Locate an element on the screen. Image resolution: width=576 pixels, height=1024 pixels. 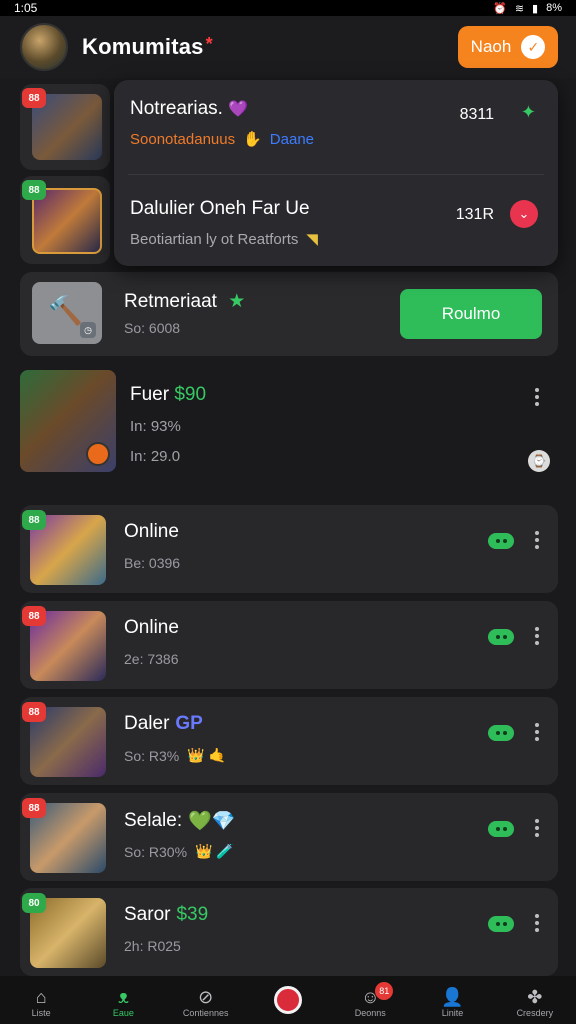
popup-item-1-sub-extra: Daane is located at coordinates (291, 139).